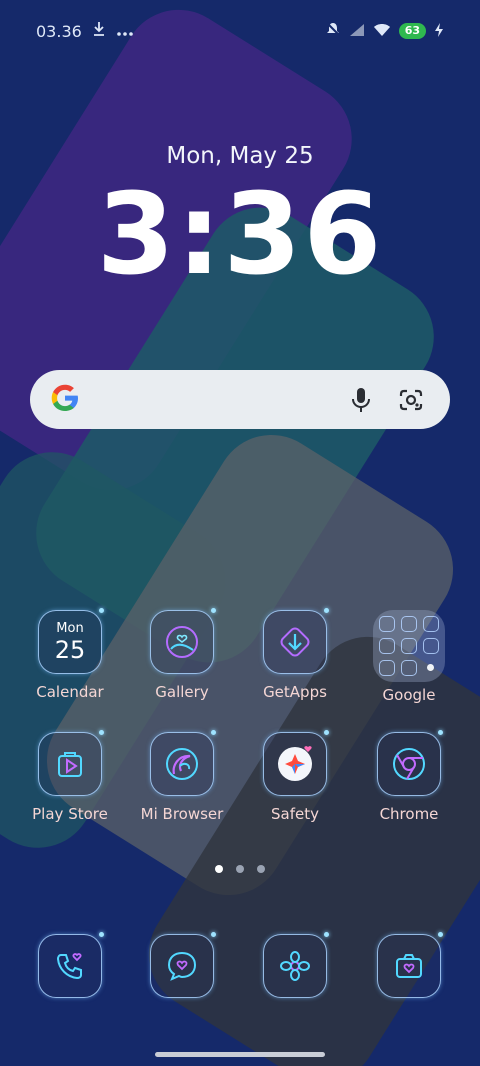 This screenshot has width=480, height=1066. I want to click on charging-icon, so click(439, 31).